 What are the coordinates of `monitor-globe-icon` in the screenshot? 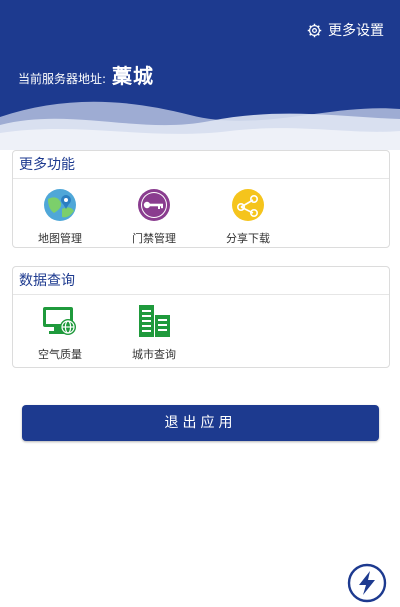 It's located at (59, 321).